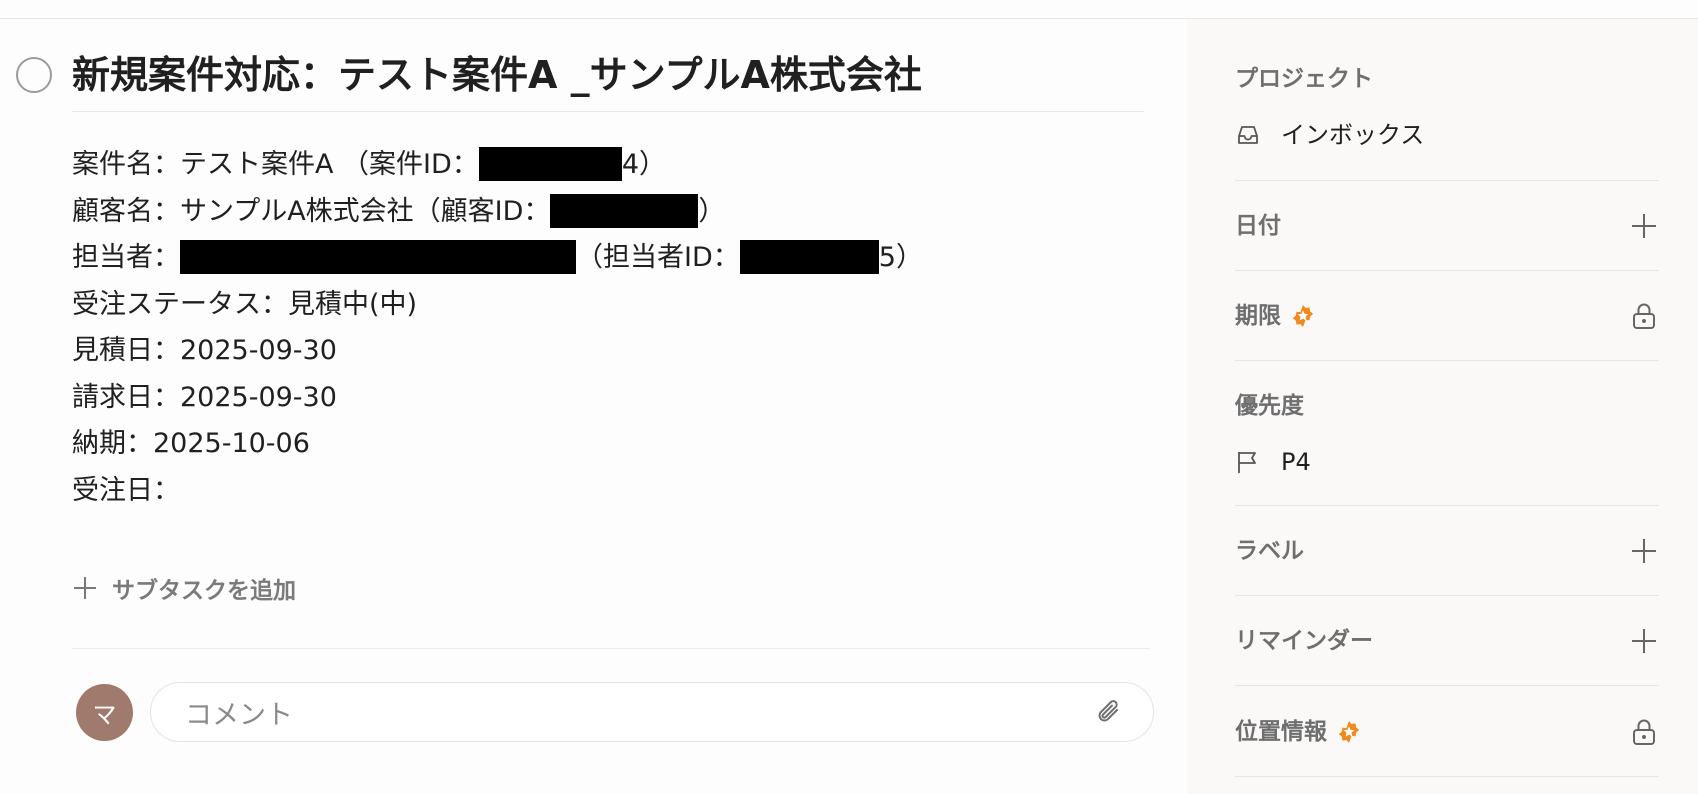  Describe the element at coordinates (1447, 641) in the screenshot. I see `reminder-section: リマインダー` at that location.